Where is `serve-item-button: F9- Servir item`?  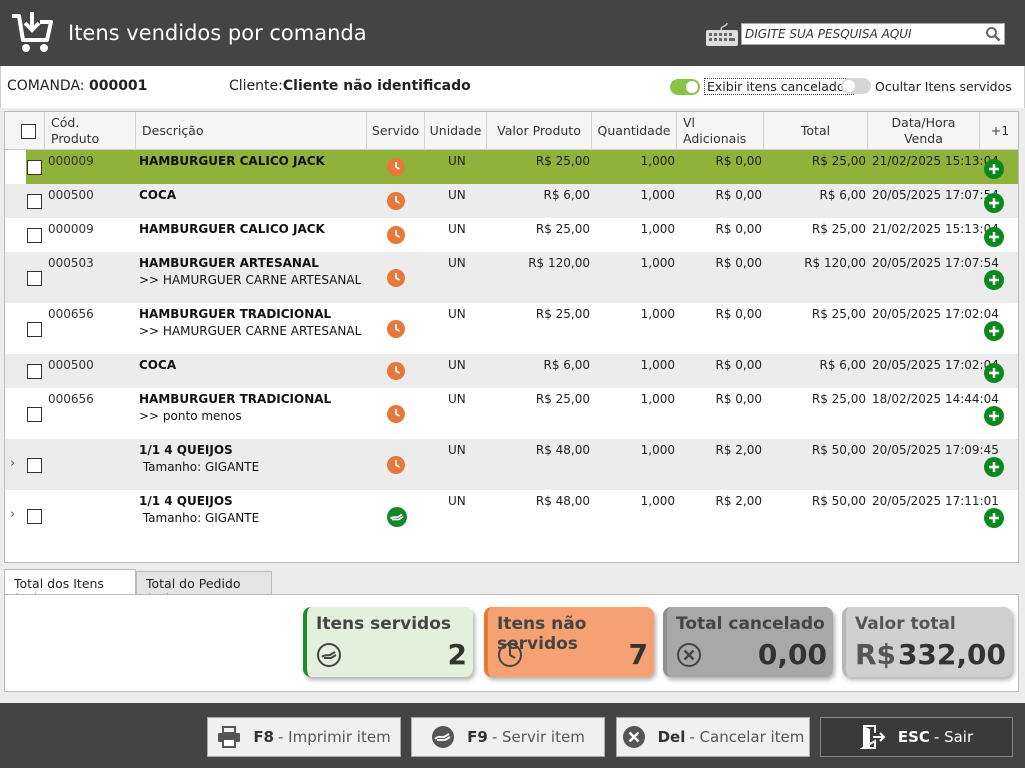 serve-item-button: F9- Servir item is located at coordinates (508, 737).